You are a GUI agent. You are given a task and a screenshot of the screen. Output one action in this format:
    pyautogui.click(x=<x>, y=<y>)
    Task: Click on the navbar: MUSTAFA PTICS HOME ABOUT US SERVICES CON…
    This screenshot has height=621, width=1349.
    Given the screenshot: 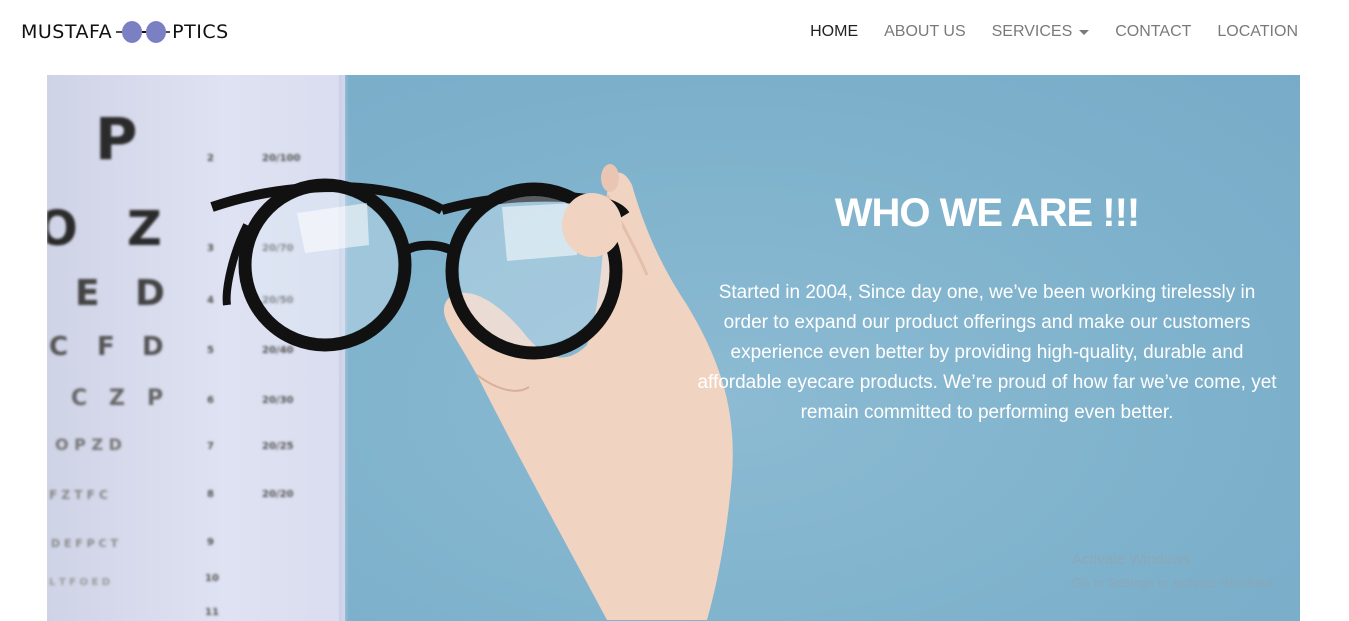 What is the action you would take?
    pyautogui.click(x=674, y=32)
    